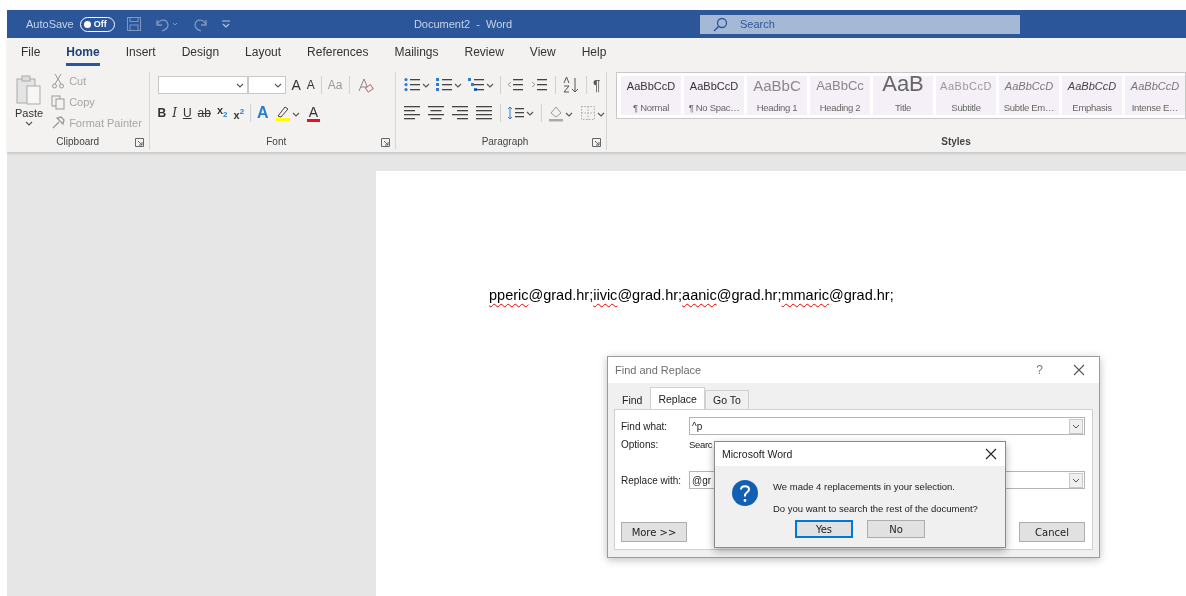  Describe the element at coordinates (654, 532) in the screenshot. I see `more-button: More >>` at that location.